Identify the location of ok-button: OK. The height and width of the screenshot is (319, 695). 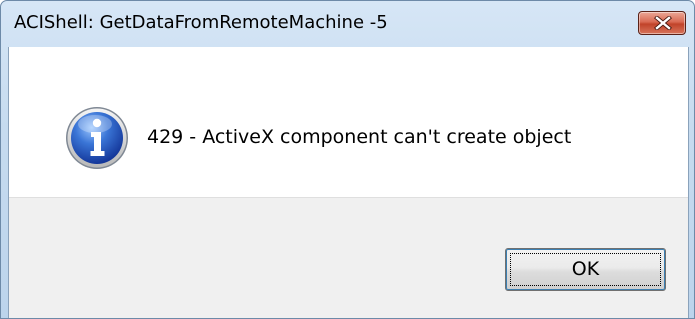
(585, 269).